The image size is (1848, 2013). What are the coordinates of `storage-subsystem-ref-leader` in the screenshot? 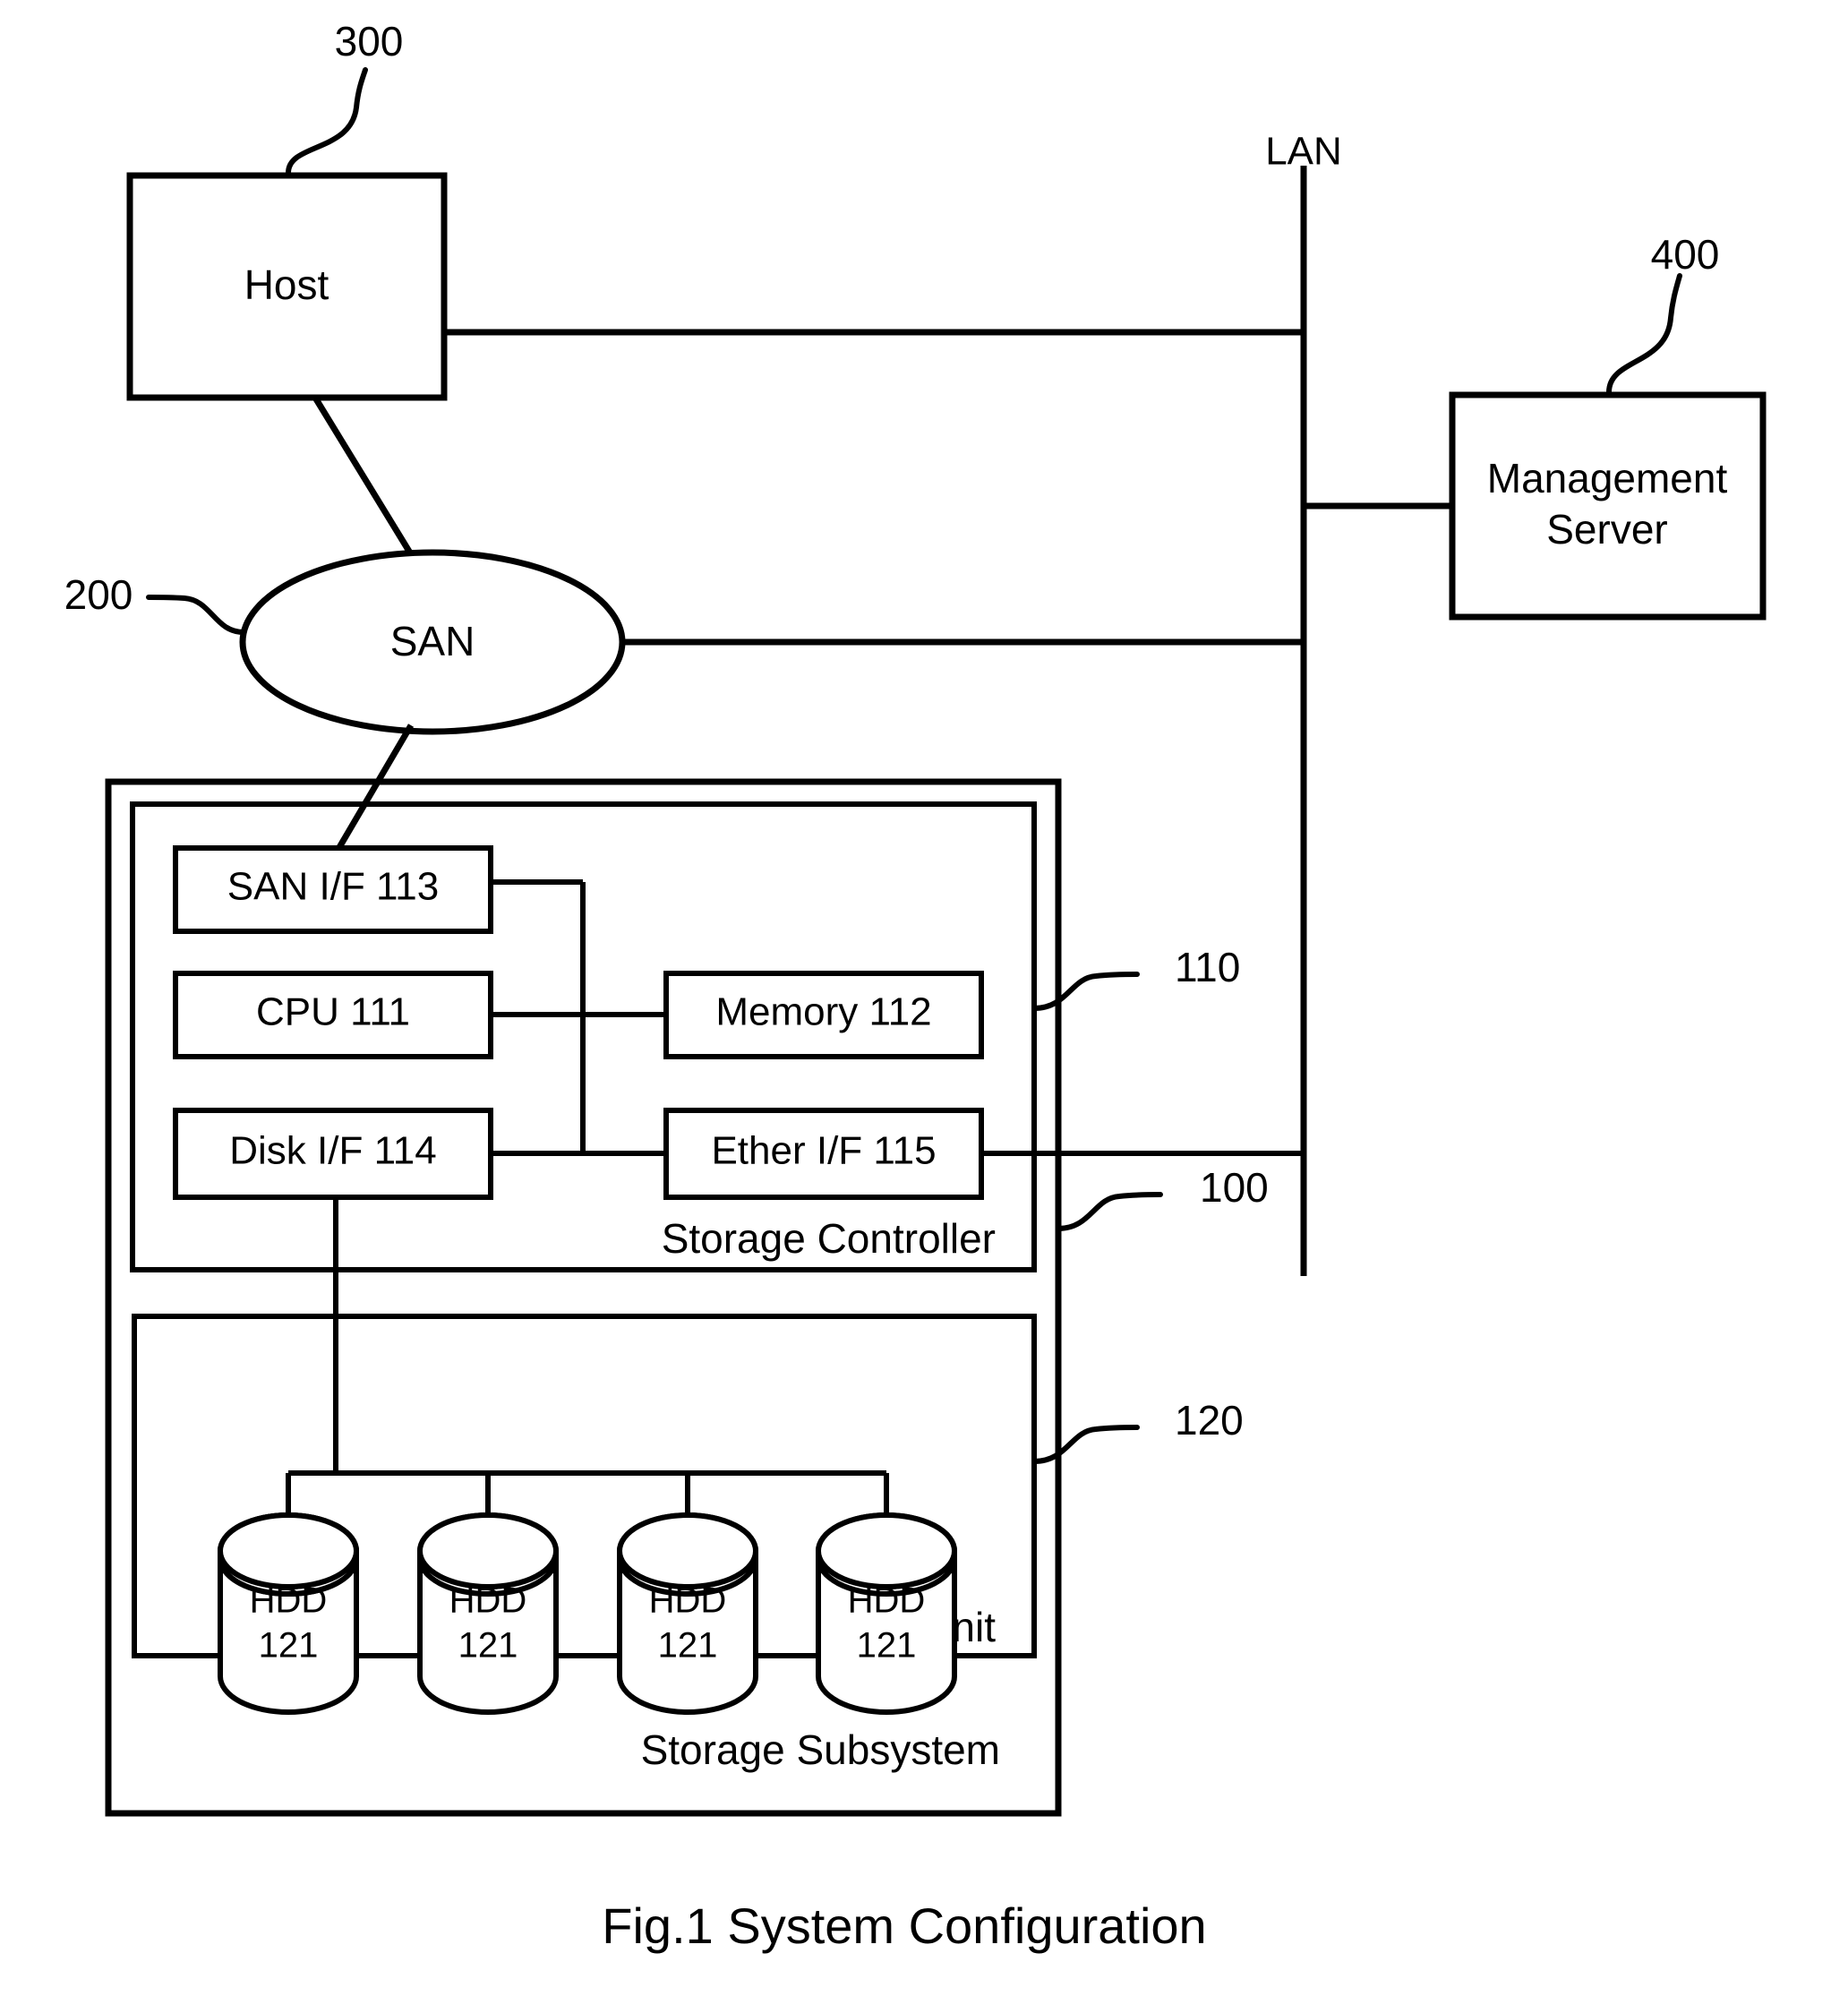 It's located at (1109, 1211).